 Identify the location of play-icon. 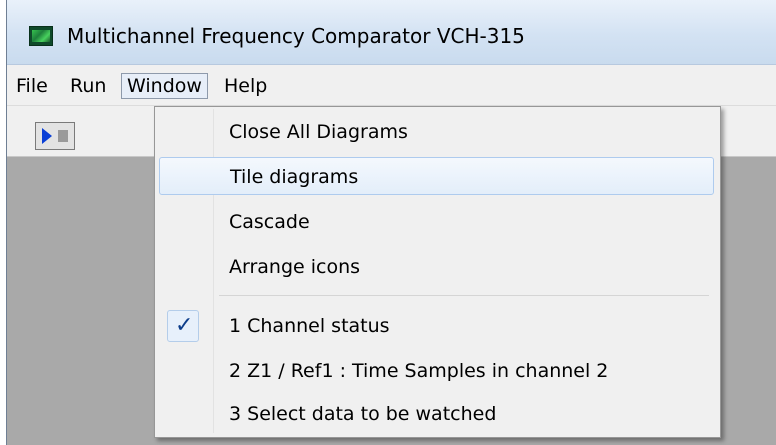
(47, 136).